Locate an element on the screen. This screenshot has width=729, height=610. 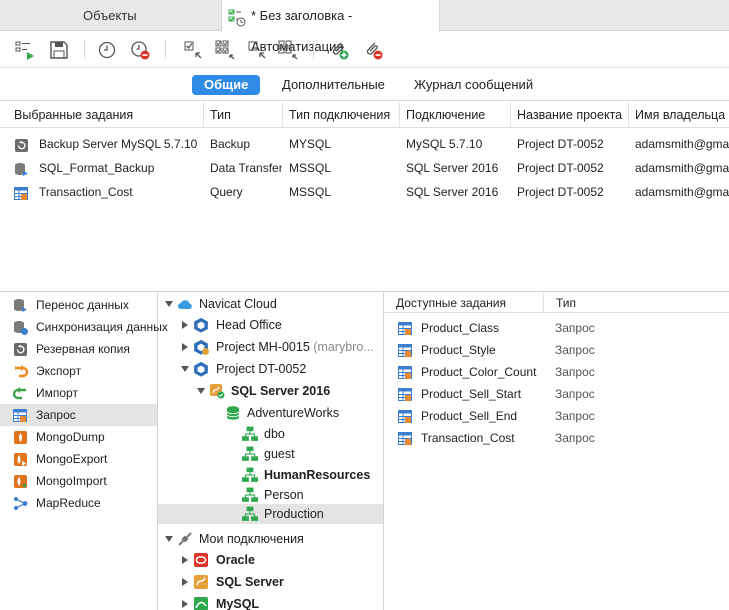
tree-node-project-dt: Project DT-0052 is located at coordinates (270, 369).